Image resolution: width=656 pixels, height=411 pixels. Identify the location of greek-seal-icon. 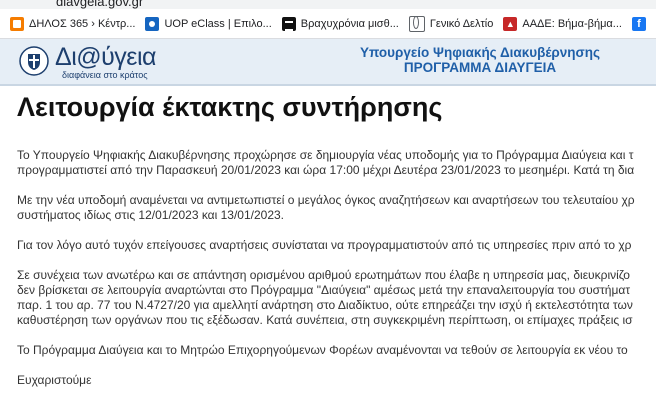
(34, 61).